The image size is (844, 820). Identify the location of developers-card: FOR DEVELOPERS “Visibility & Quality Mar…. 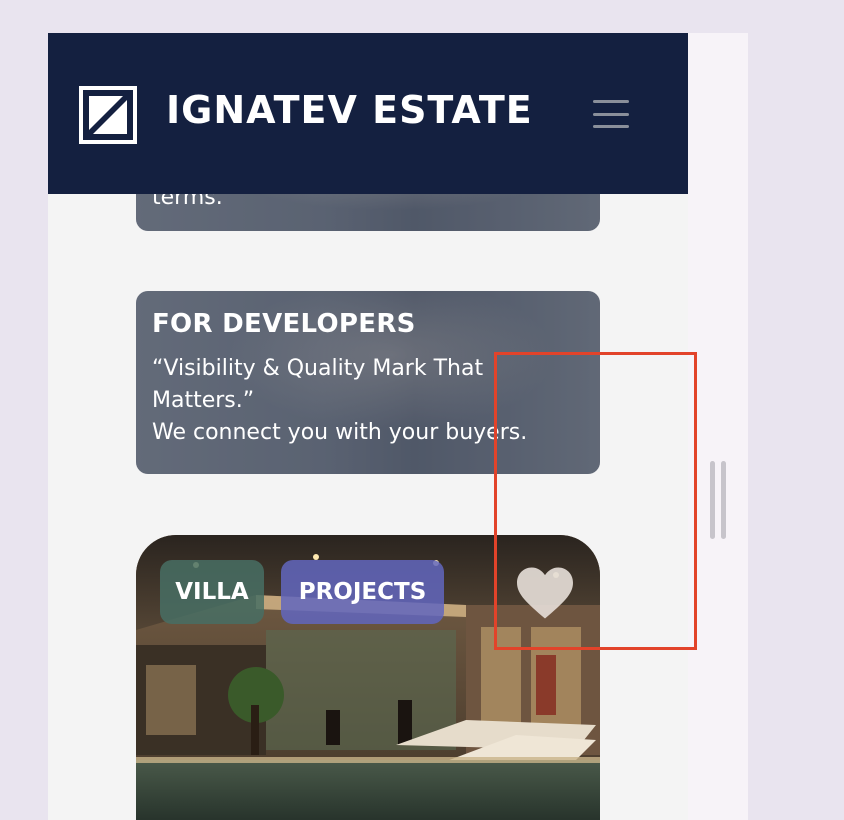
(368, 382).